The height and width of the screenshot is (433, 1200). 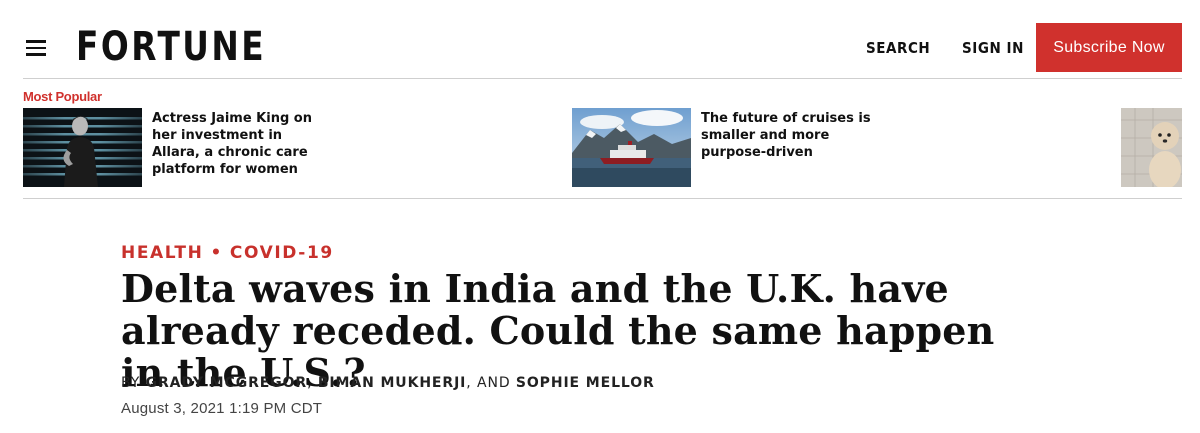 I want to click on dog-photo, so click(x=1151, y=147).